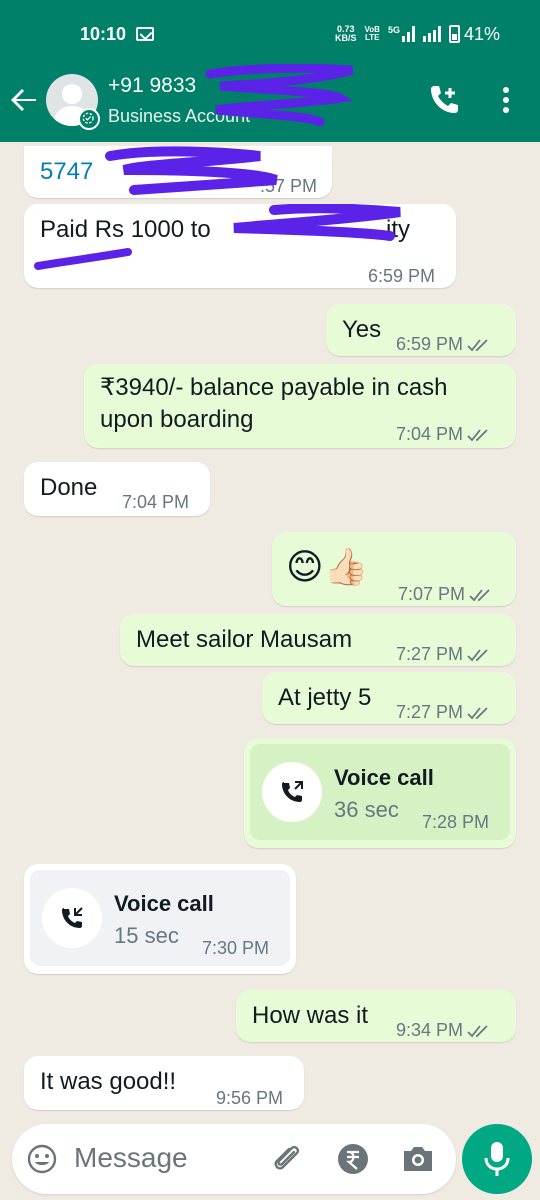  What do you see at coordinates (176, 420) in the screenshot?
I see `message-text-line2: upon boarding` at bounding box center [176, 420].